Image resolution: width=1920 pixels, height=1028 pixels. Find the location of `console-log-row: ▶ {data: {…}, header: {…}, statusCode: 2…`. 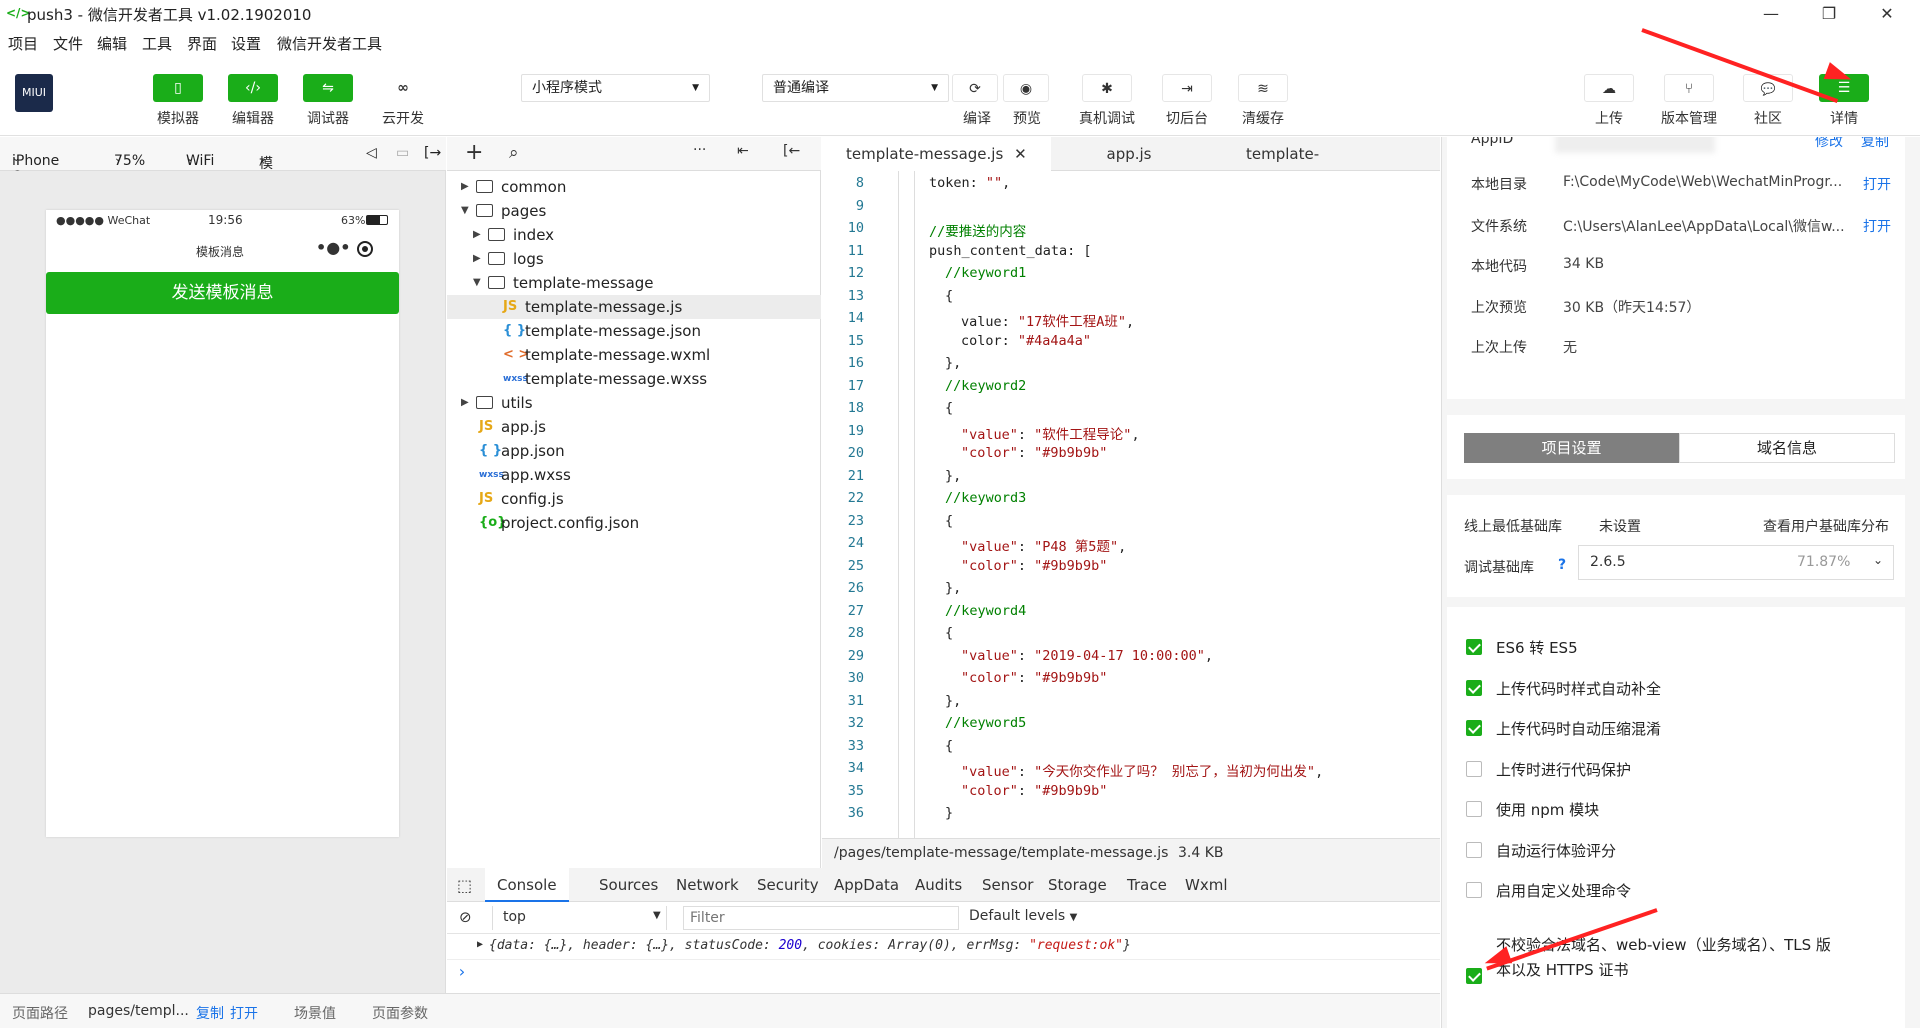

console-log-row: ▶ {data: {…}, header: {…}, statusCode: 2… is located at coordinates (943, 947).